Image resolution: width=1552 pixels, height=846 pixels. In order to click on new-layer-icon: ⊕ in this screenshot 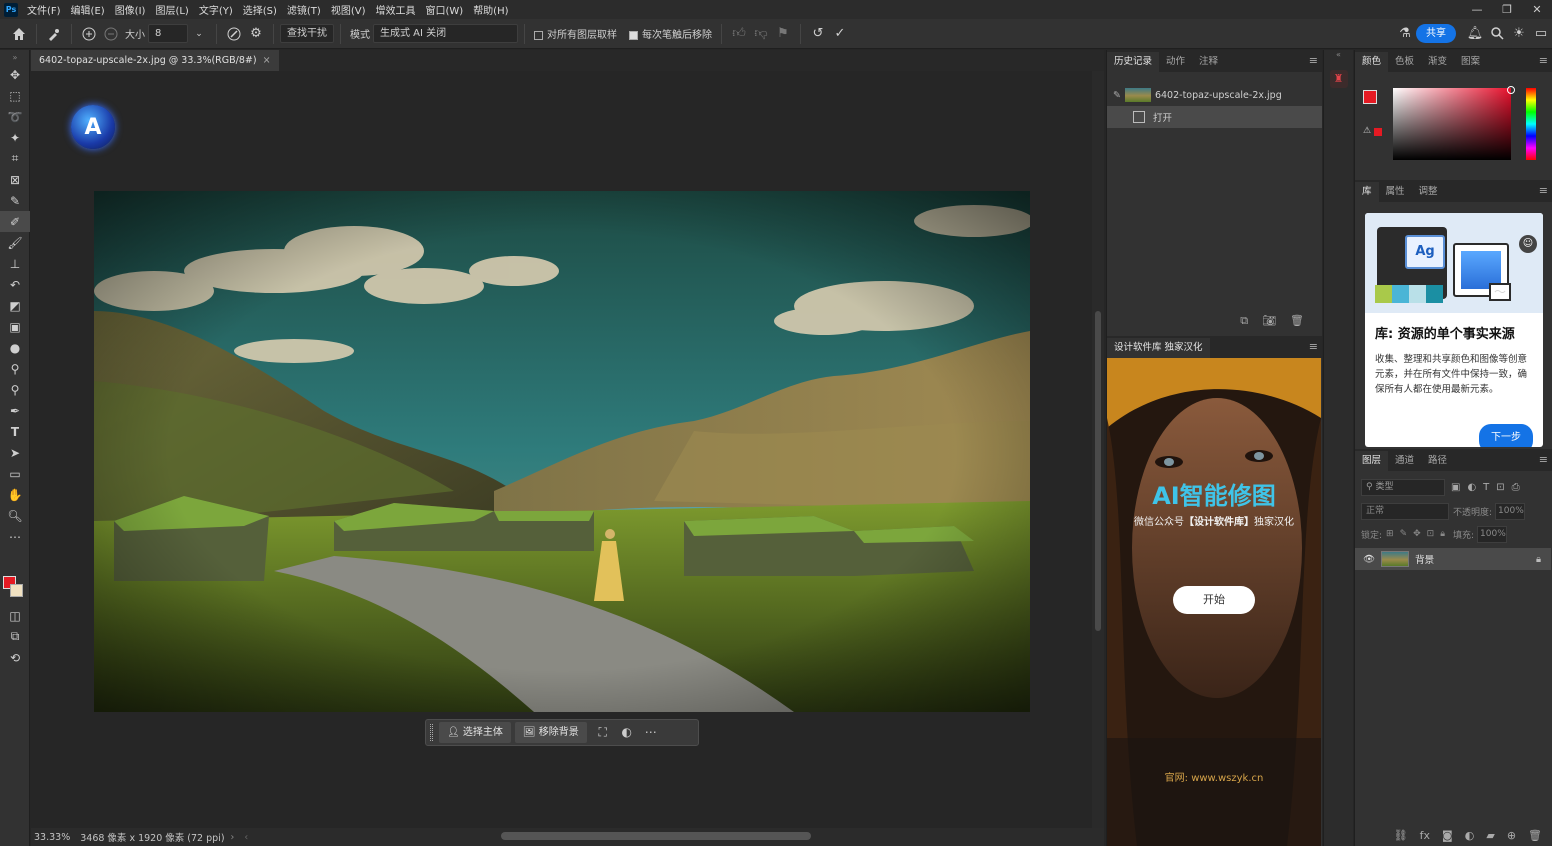, I will do `click(1511, 835)`.